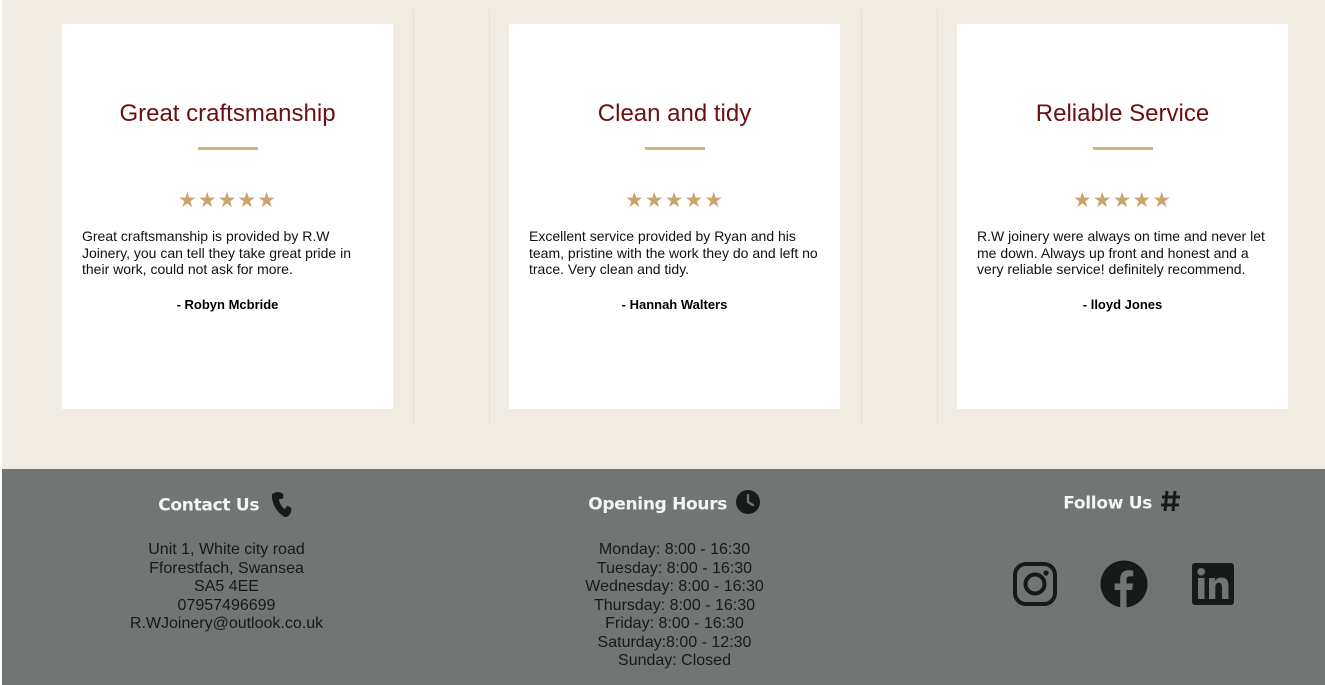 Image resolution: width=1325 pixels, height=685 pixels. Describe the element at coordinates (281, 505) in the screenshot. I see `phone-icon` at that location.